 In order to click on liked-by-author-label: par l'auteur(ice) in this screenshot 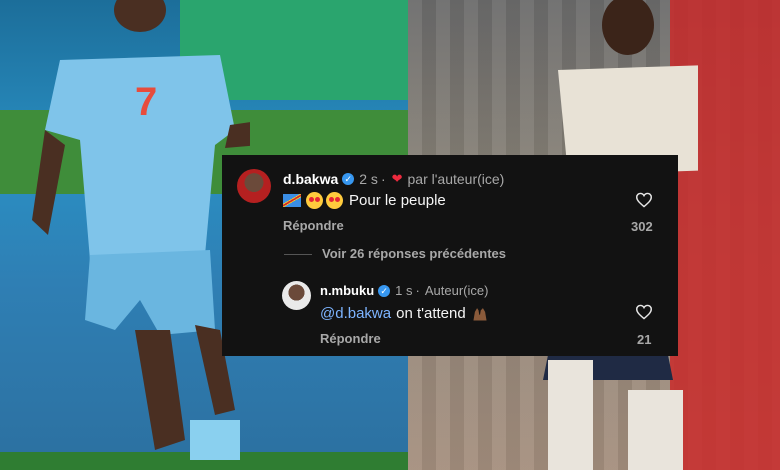, I will do `click(456, 179)`.